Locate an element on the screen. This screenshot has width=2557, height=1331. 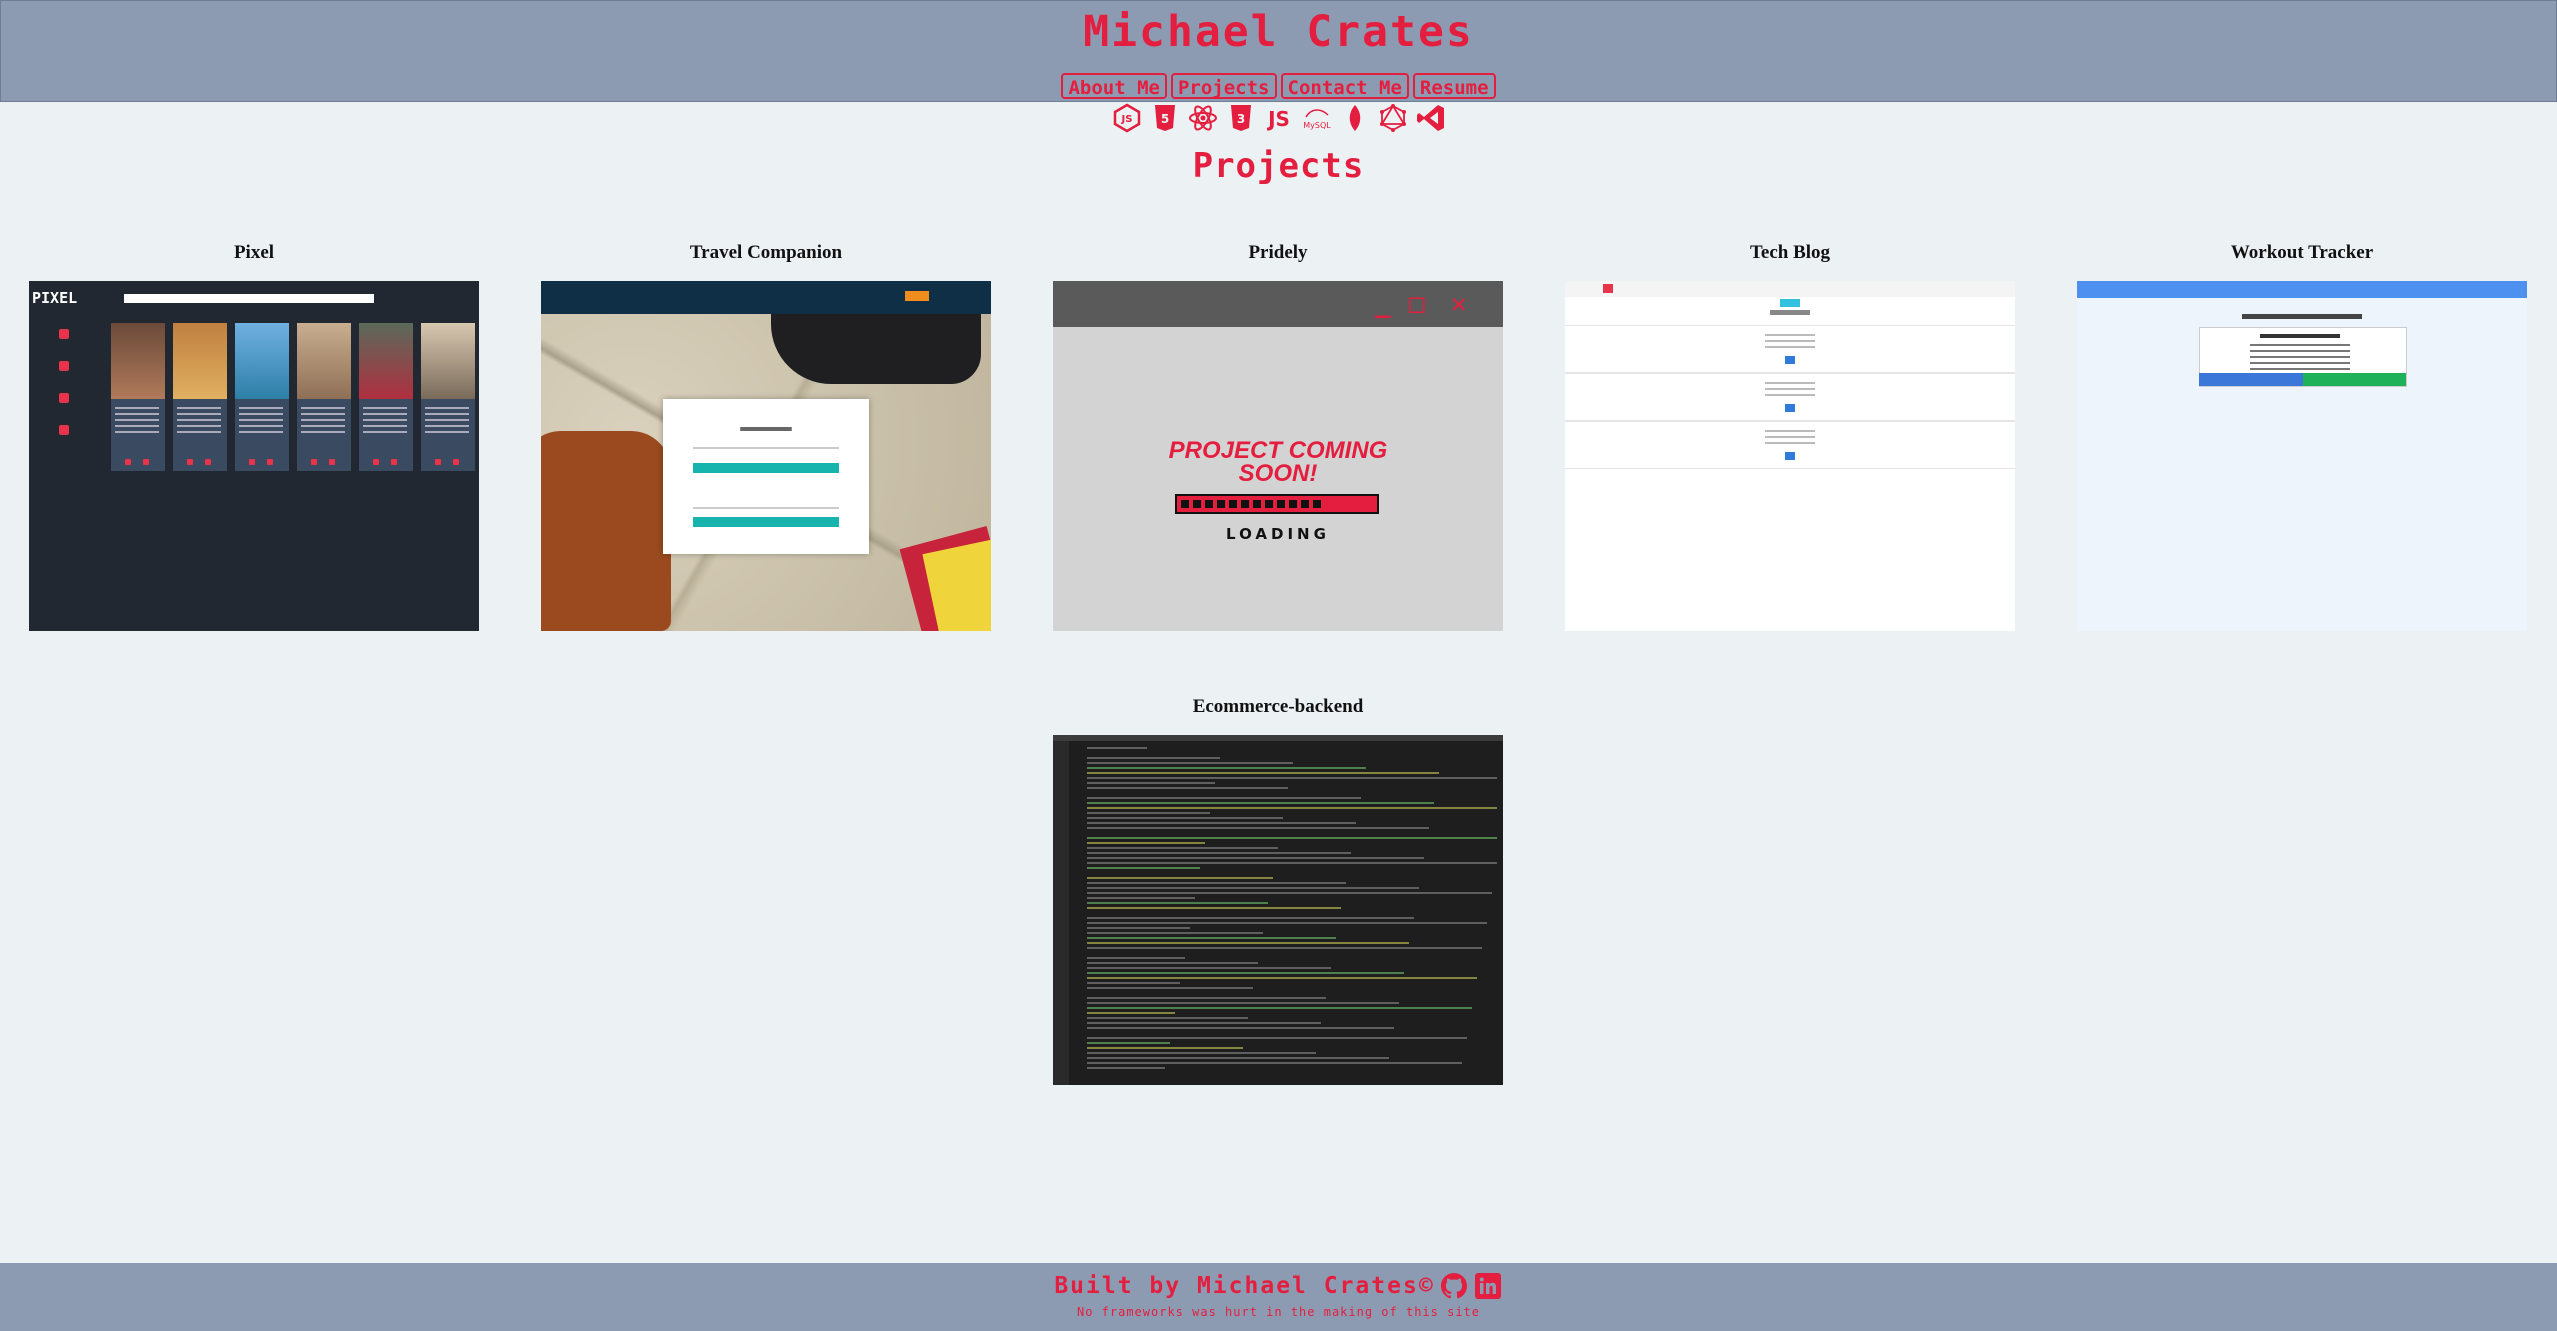
project-title: Pixel is located at coordinates (254, 252).